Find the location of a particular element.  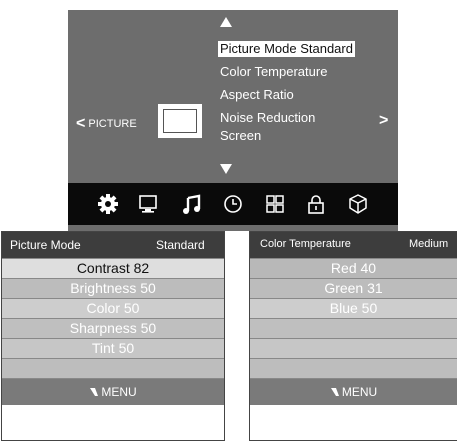

table-row-tint: Tint 50 is located at coordinates (113, 348).